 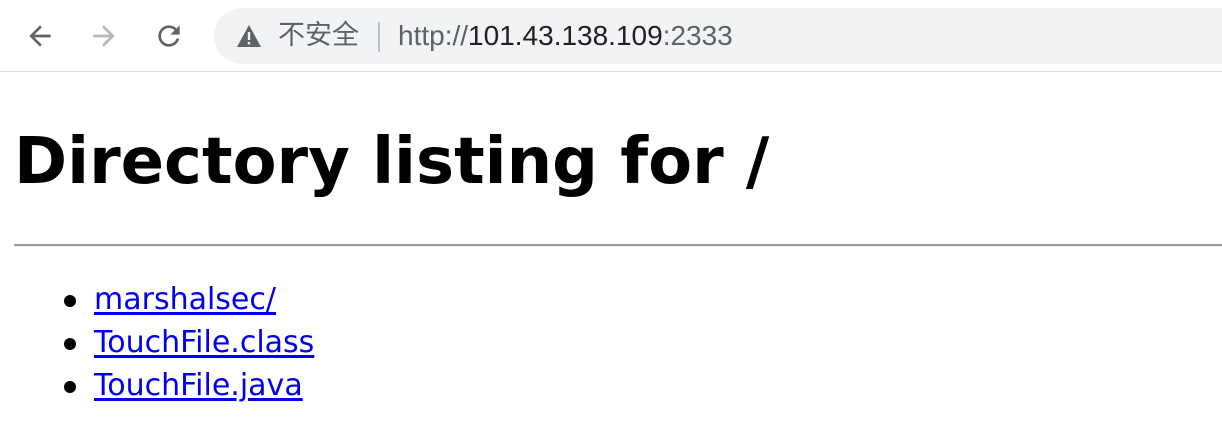 I want to click on page-title: Directory listing for /, so click(x=392, y=162).